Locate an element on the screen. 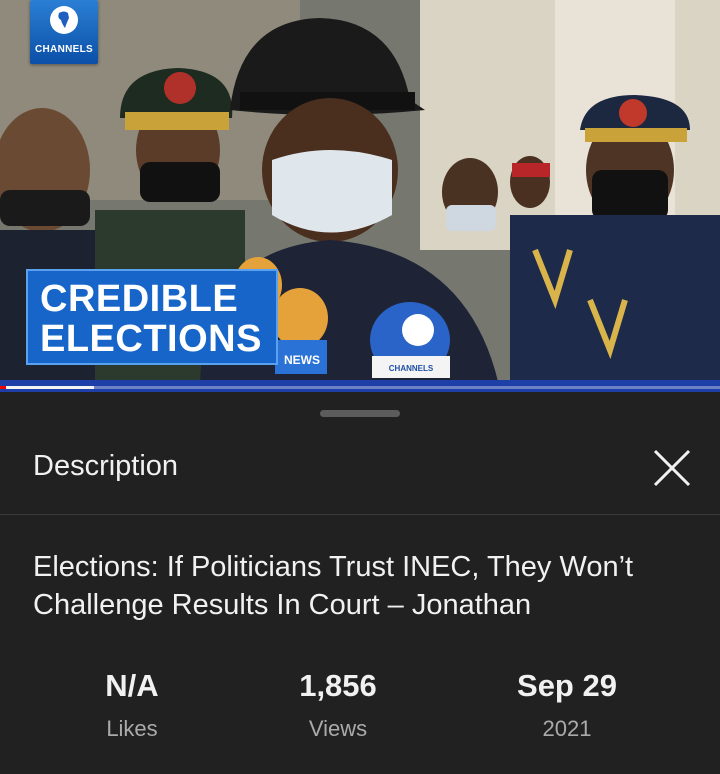 The width and height of the screenshot is (720, 774). sheet-header: Description is located at coordinates (360, 473).